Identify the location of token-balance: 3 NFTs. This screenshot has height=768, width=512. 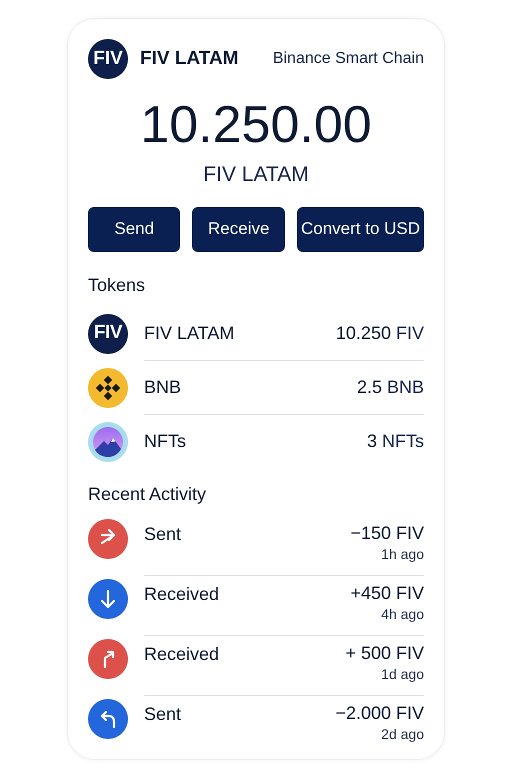
(395, 441).